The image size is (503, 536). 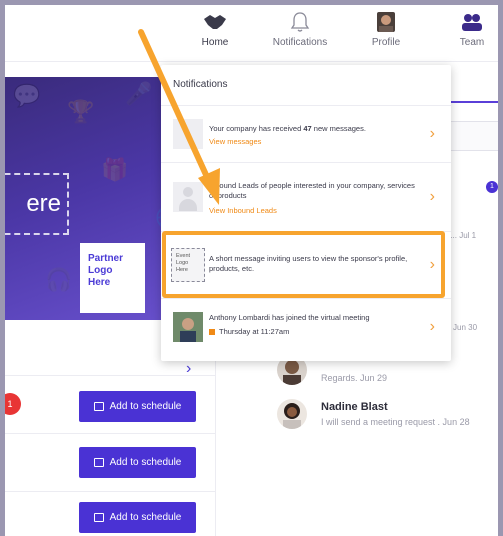 I want to click on team-tab-indicator, so click(x=471, y=102).